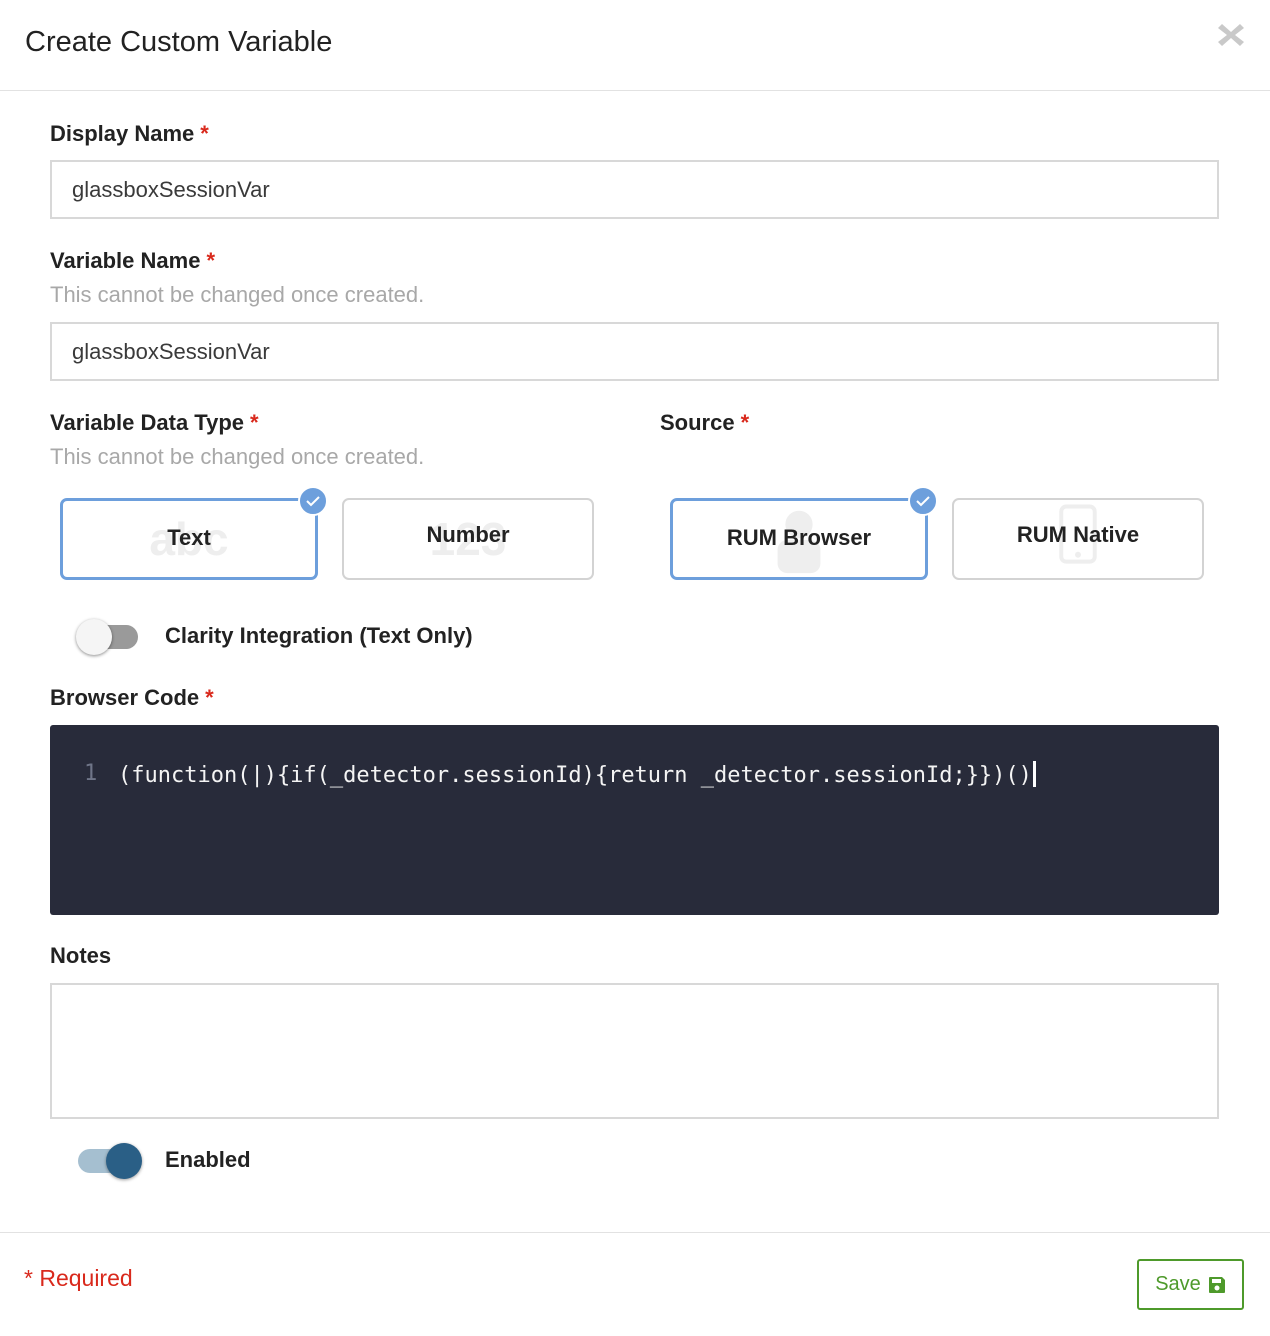 The width and height of the screenshot is (1270, 1336). I want to click on enabled-label: Enabled, so click(208, 1159).